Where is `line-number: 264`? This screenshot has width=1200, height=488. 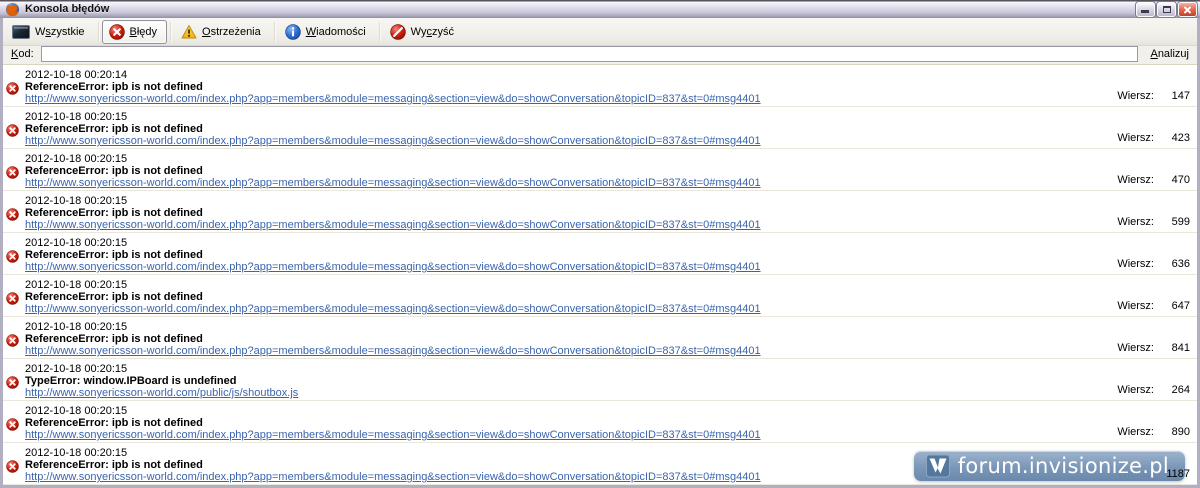
line-number: 264 is located at coordinates (1180, 390).